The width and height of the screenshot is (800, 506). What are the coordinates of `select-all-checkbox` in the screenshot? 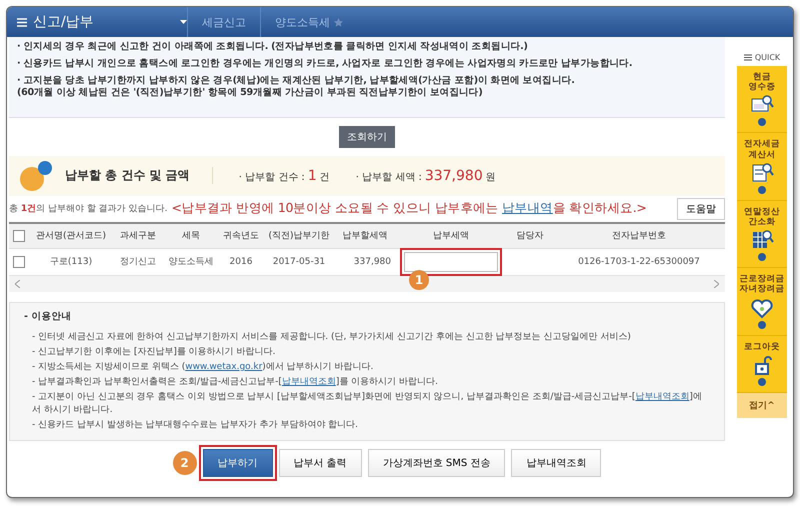 It's located at (19, 236).